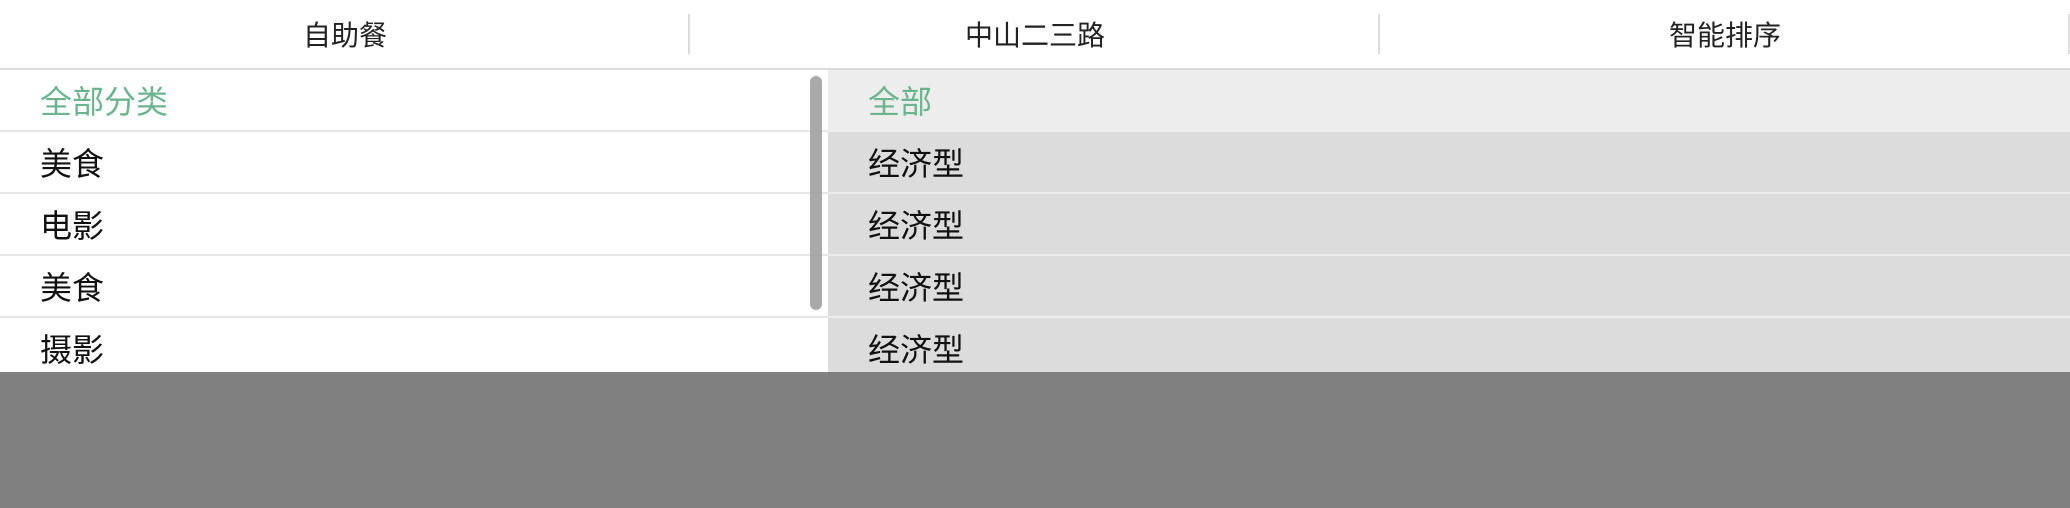 The width and height of the screenshot is (2070, 508). What do you see at coordinates (414, 163) in the screenshot?
I see `category-item-food: 美食` at bounding box center [414, 163].